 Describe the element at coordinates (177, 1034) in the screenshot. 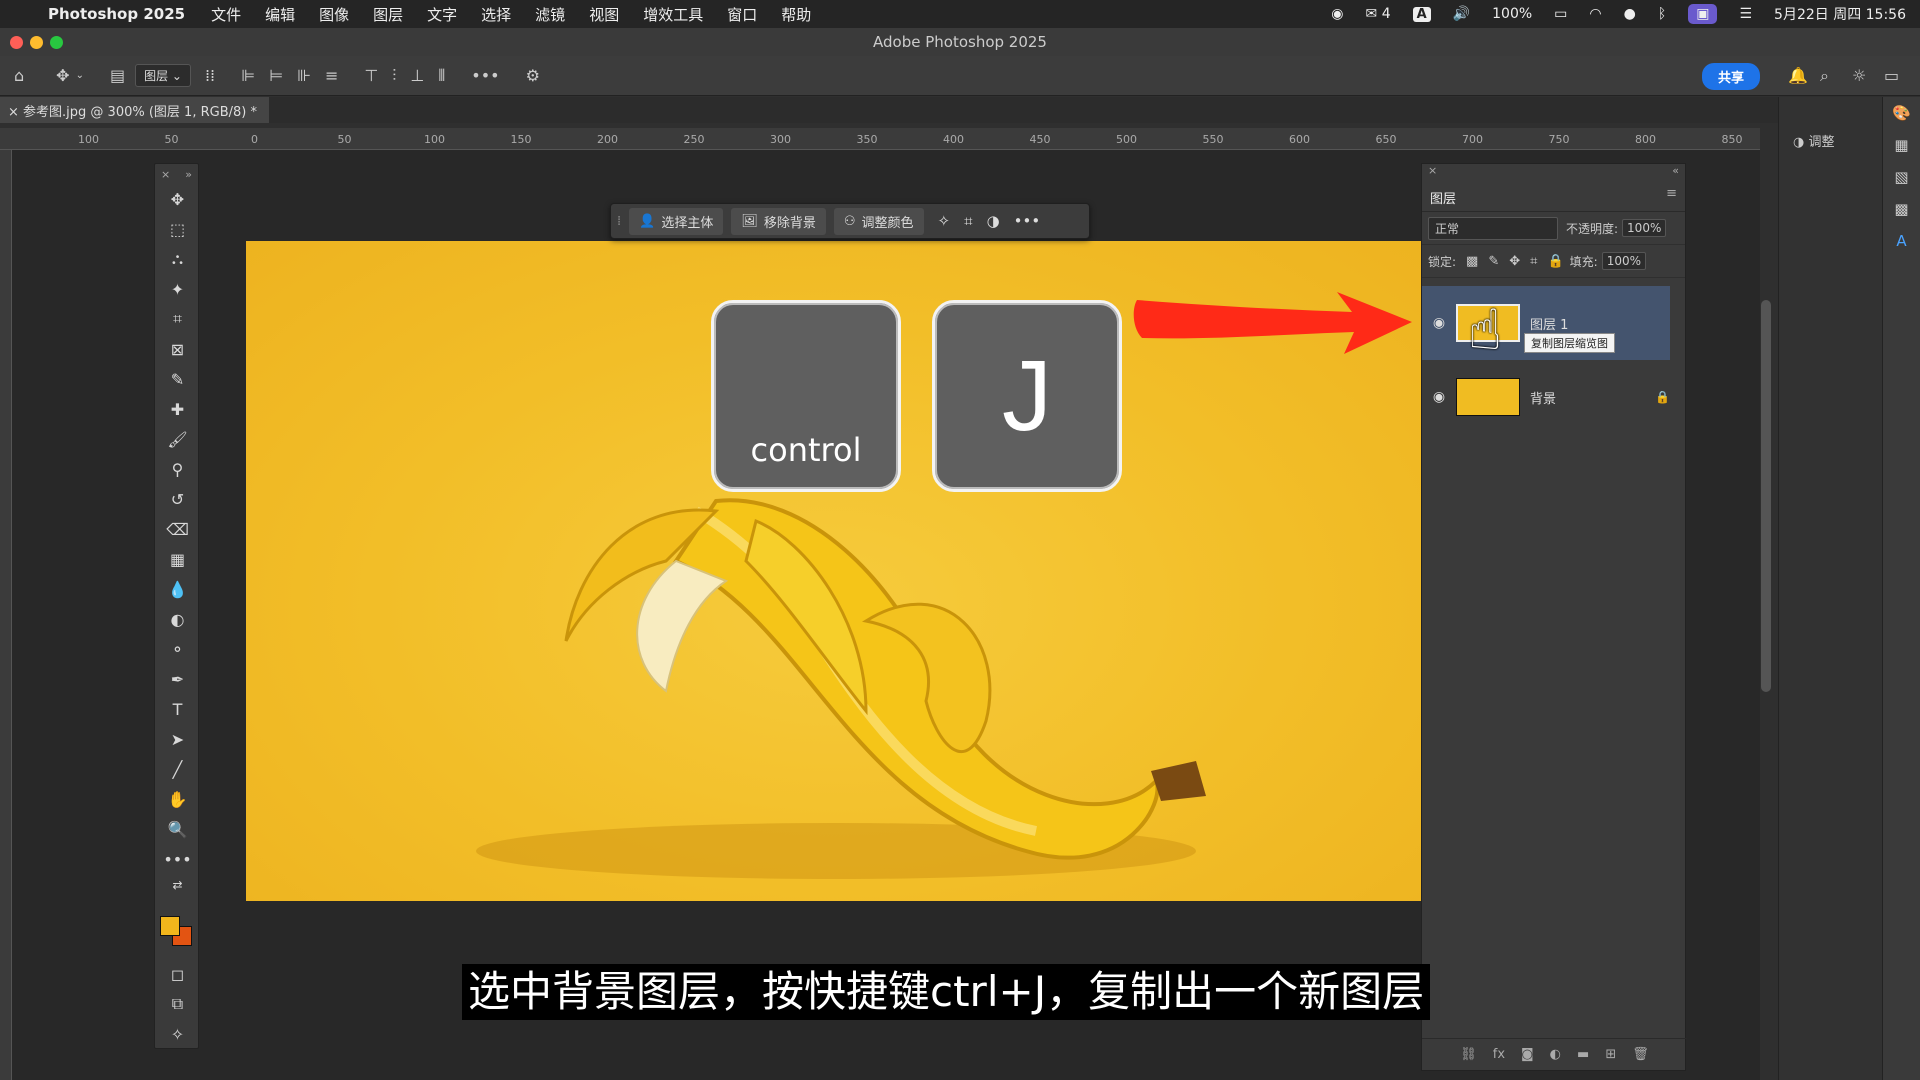

I see `generative-icon: ✧` at that location.